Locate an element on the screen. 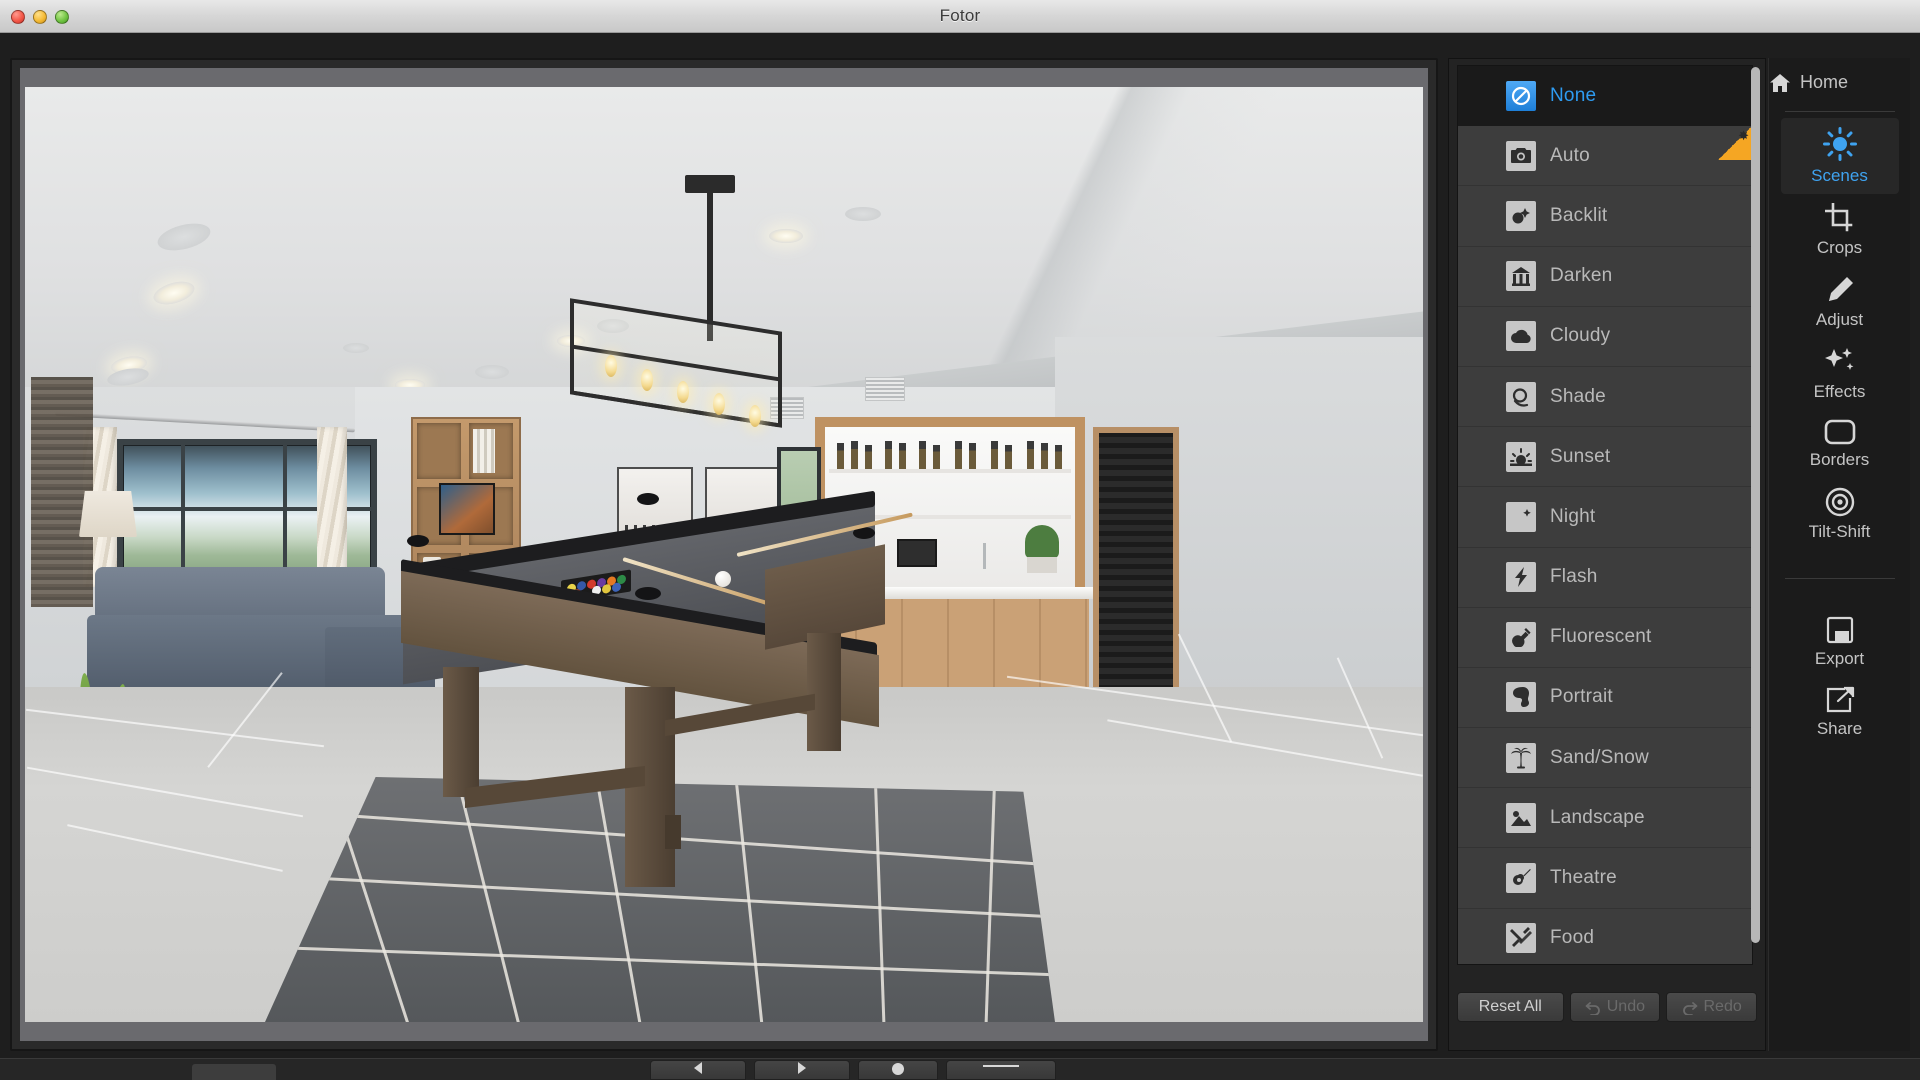  portrait-icon is located at coordinates (1521, 697).